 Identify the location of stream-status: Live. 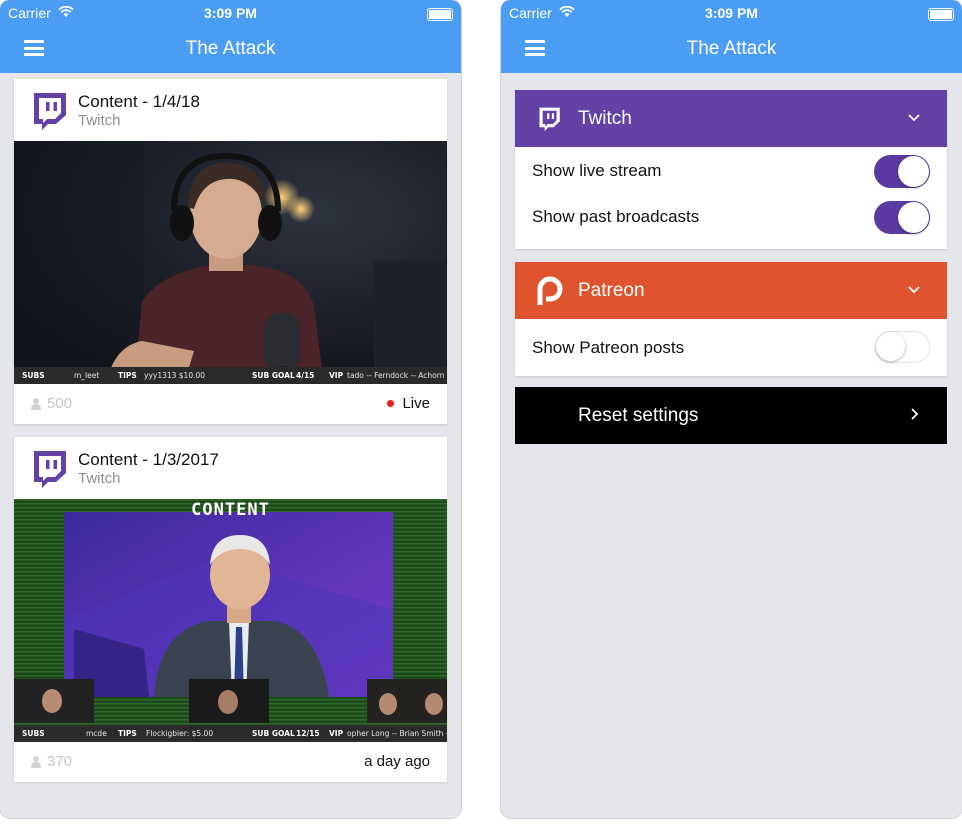
(408, 403).